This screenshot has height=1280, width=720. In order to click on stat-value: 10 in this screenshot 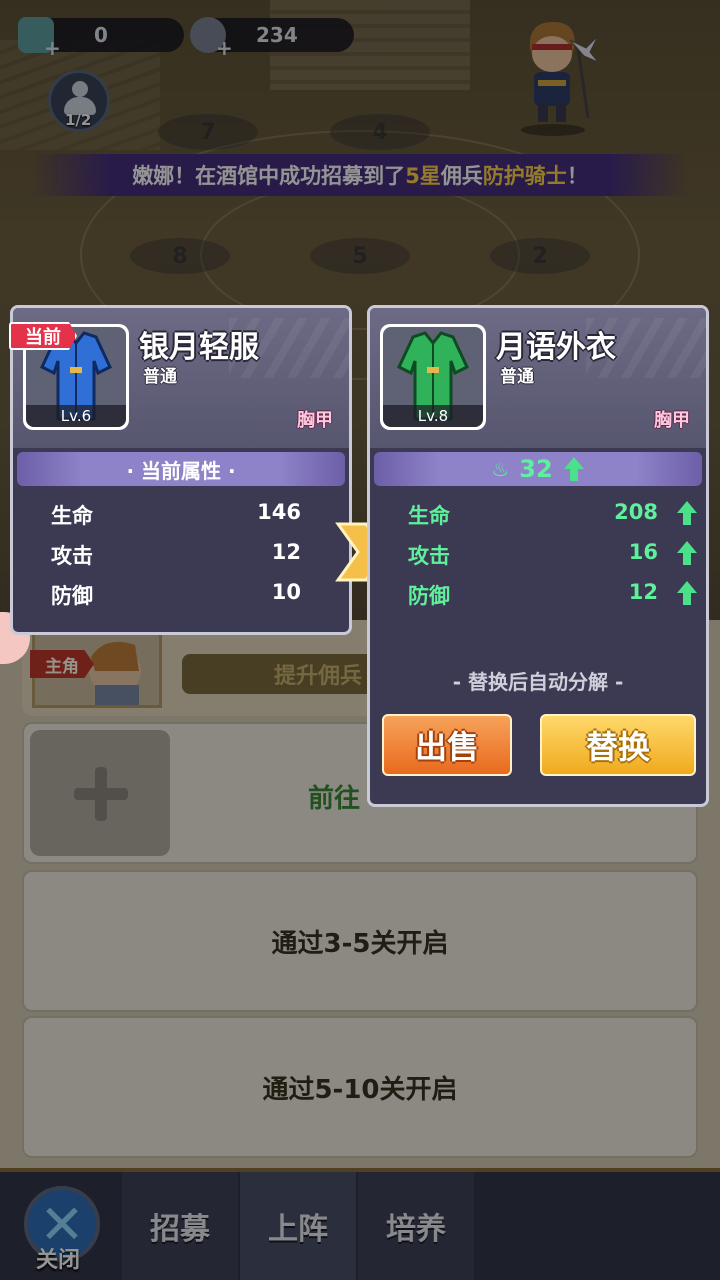, I will do `click(286, 592)`.